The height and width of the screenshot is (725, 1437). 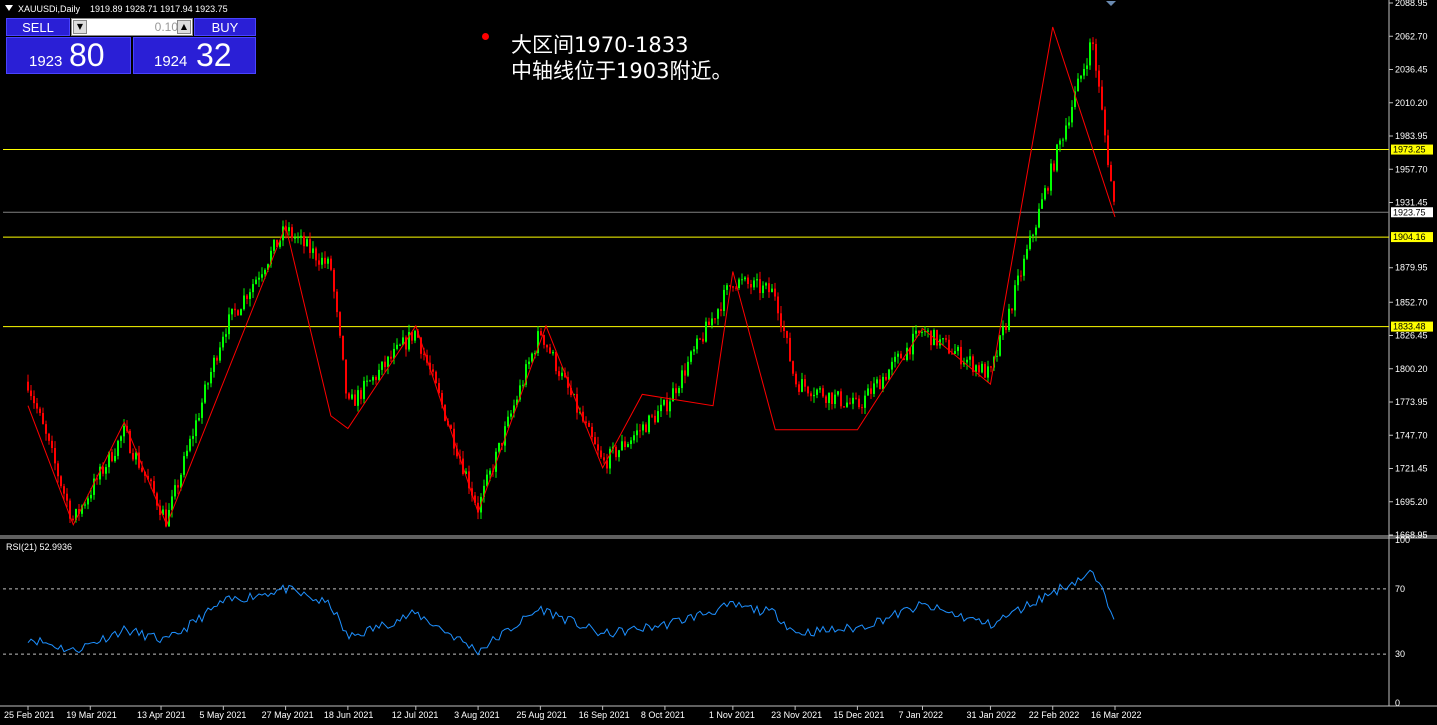 I want to click on annotation-dot-icon, so click(x=485, y=36).